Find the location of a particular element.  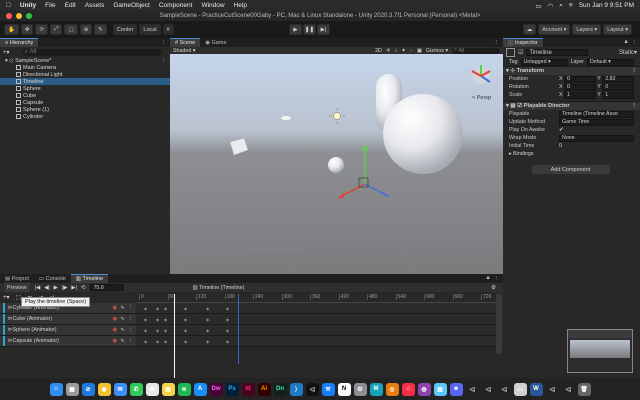

mail-icon: ✉ is located at coordinates (120, 389).